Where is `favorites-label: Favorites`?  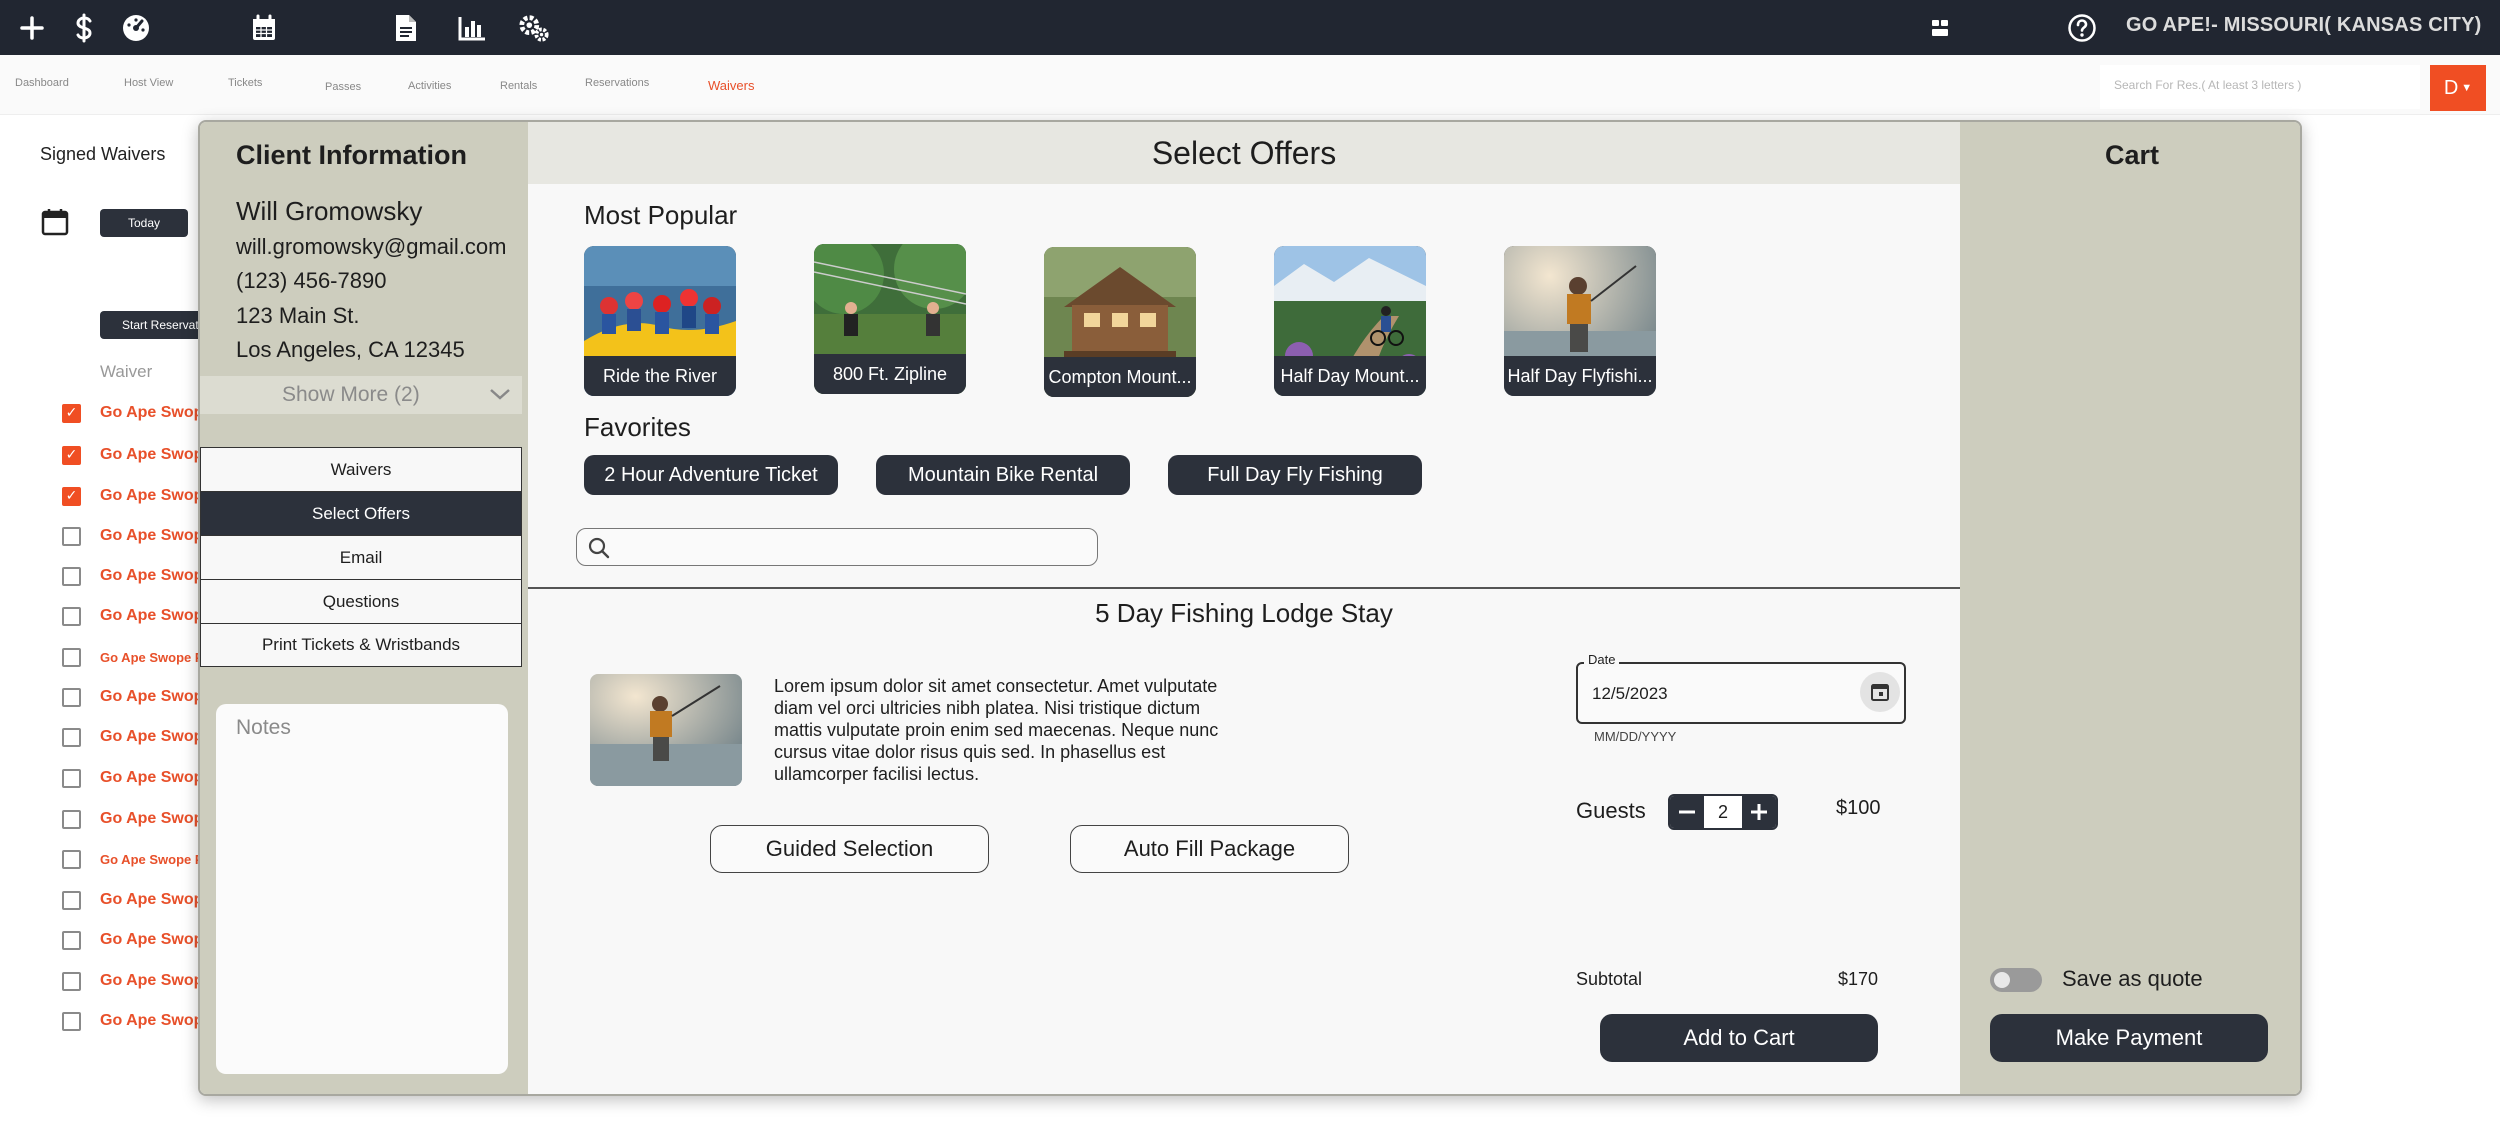
favorites-label: Favorites is located at coordinates (637, 427).